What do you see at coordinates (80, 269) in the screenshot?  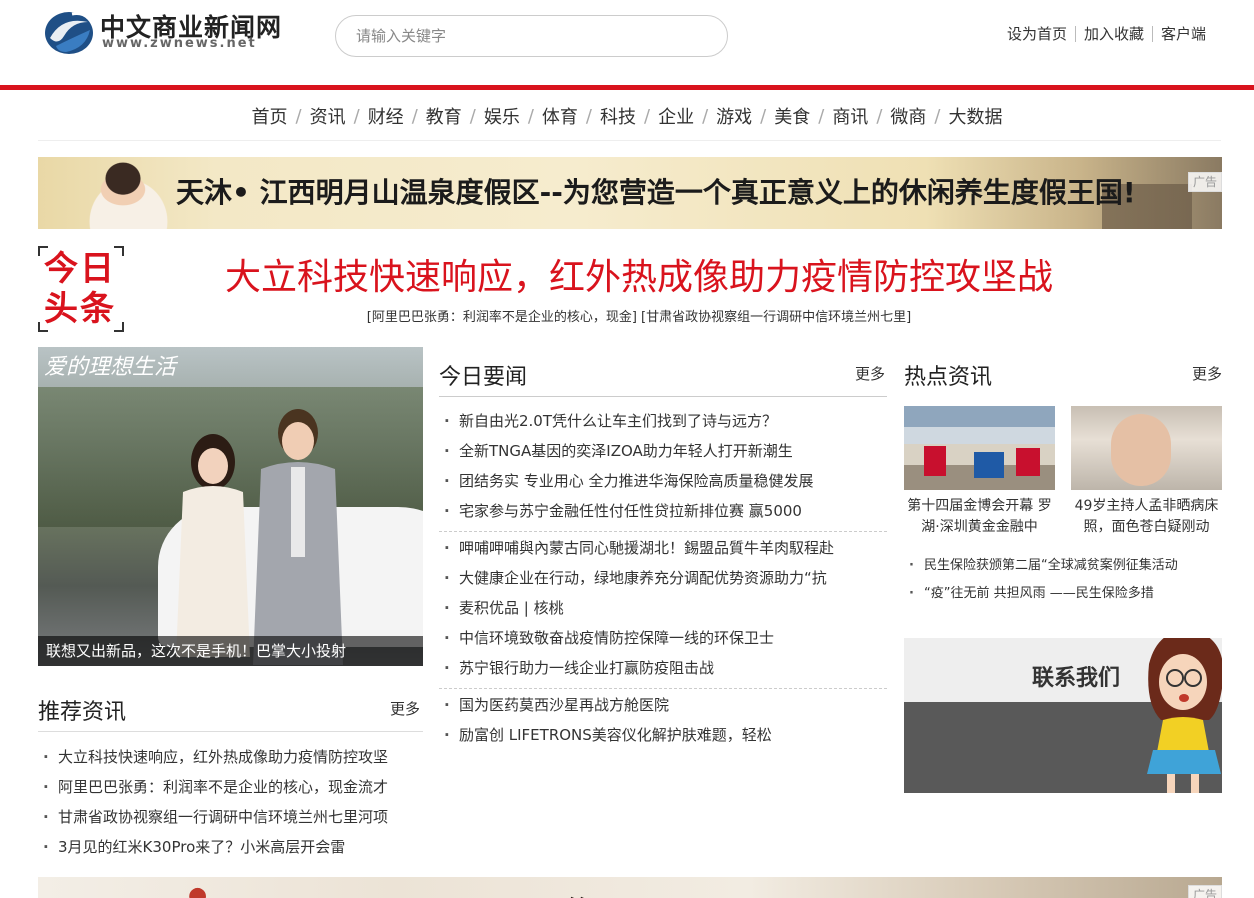 I see `badge-text-today: 今日` at bounding box center [80, 269].